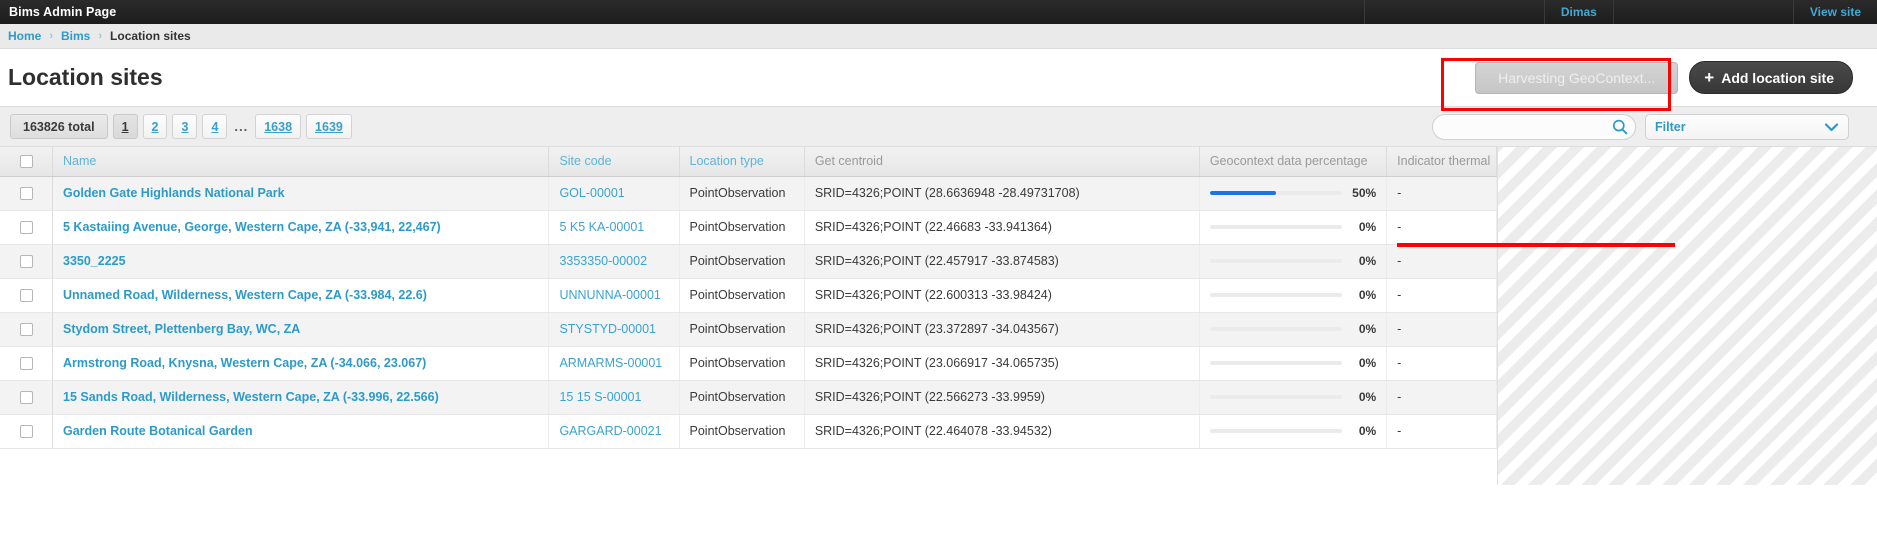 This screenshot has height=547, width=1877. Describe the element at coordinates (155, 126) in the screenshot. I see `pagination-page-2: 2` at that location.